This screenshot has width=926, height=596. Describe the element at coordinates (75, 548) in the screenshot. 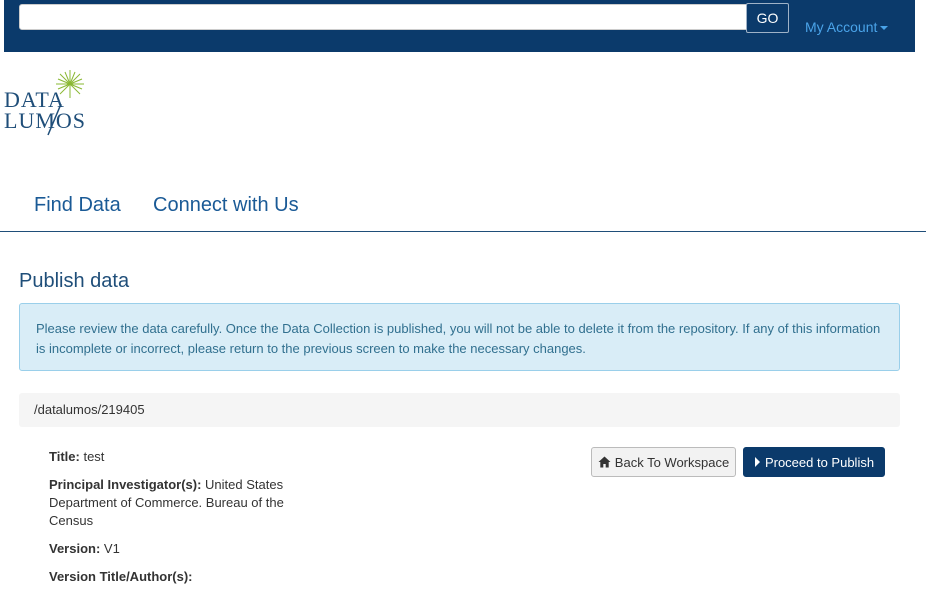

I see `detail-label: Version:` at that location.